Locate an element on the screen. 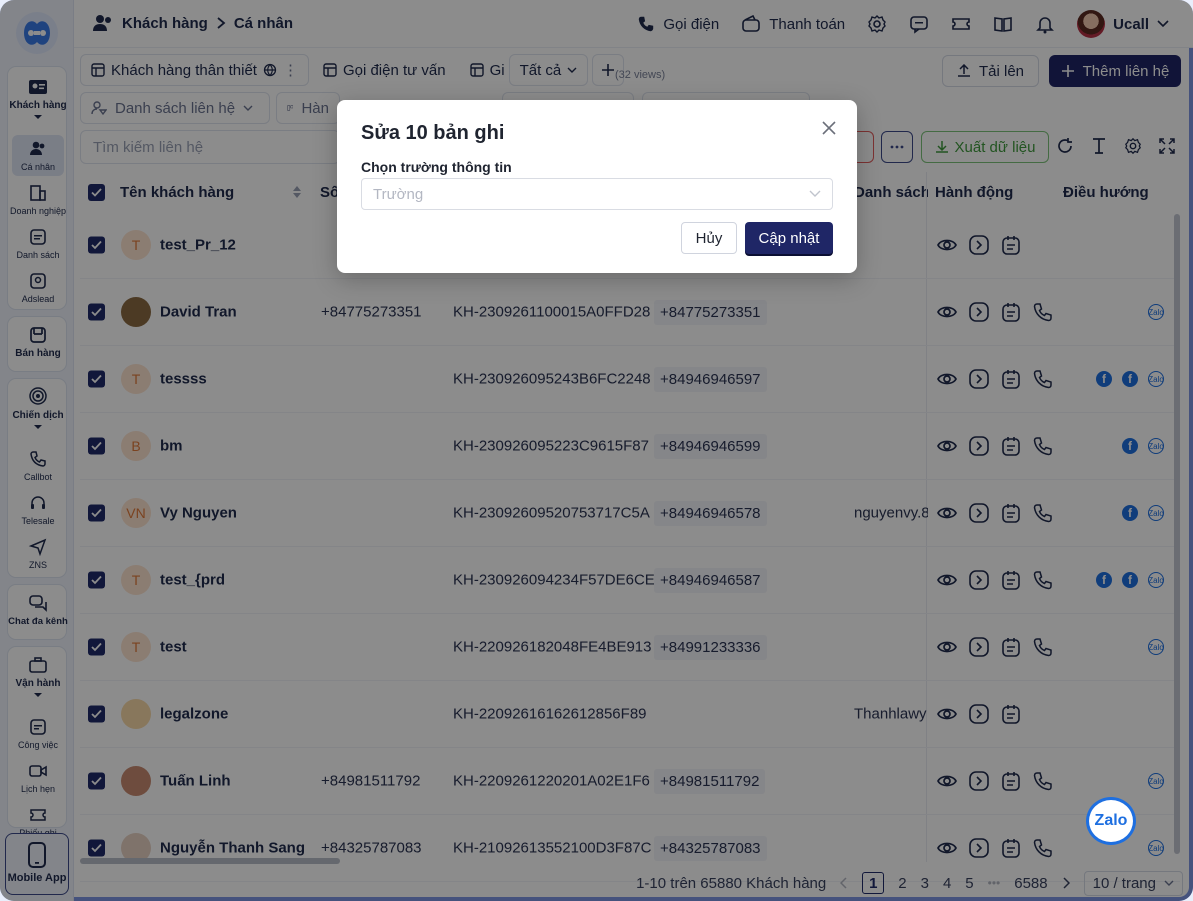  field-label: Chọn trường thông tin is located at coordinates (436, 167).